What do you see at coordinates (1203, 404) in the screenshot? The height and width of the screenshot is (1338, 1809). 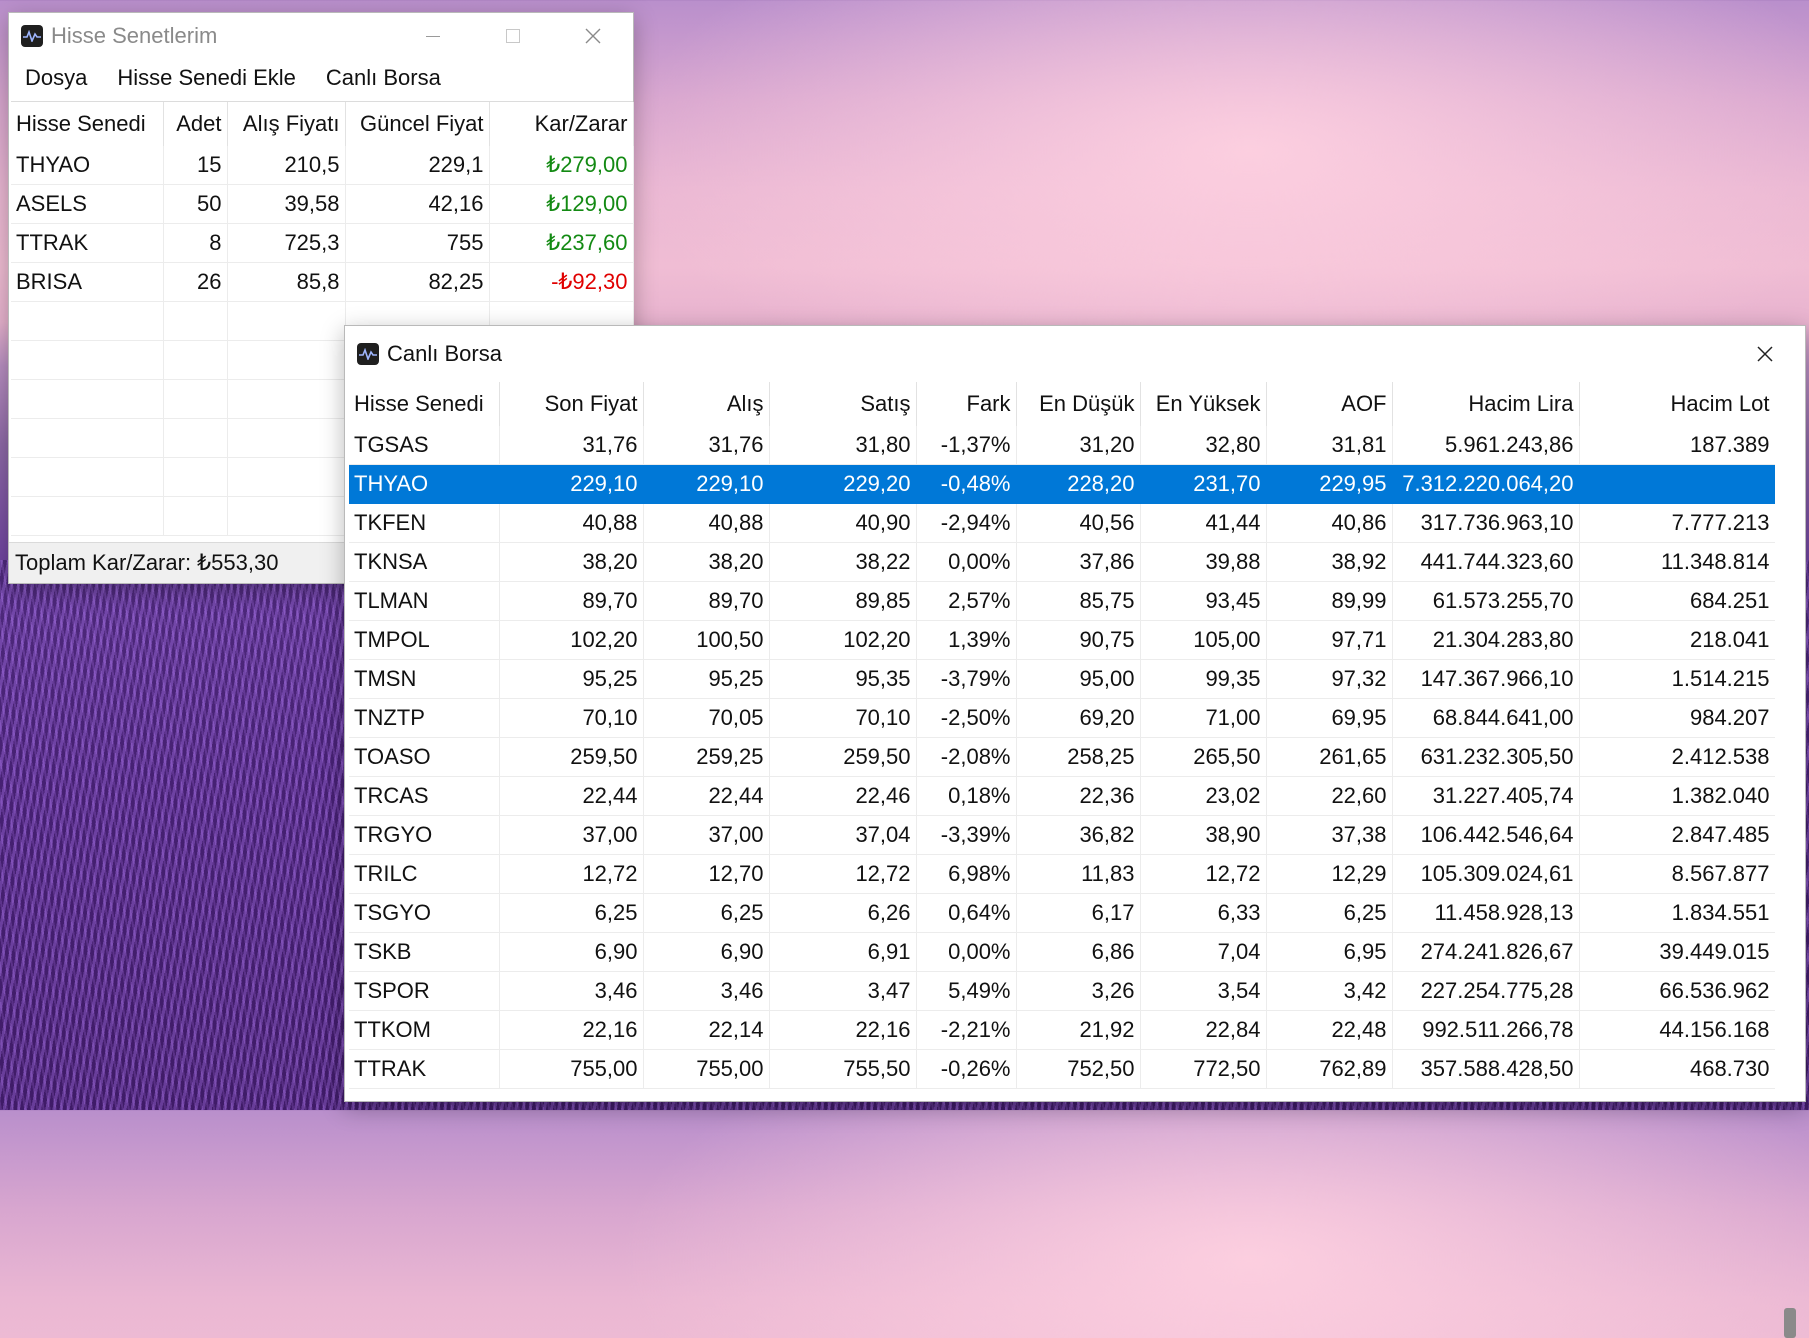 I see `col-header-en-yuksek: En Yüksek` at bounding box center [1203, 404].